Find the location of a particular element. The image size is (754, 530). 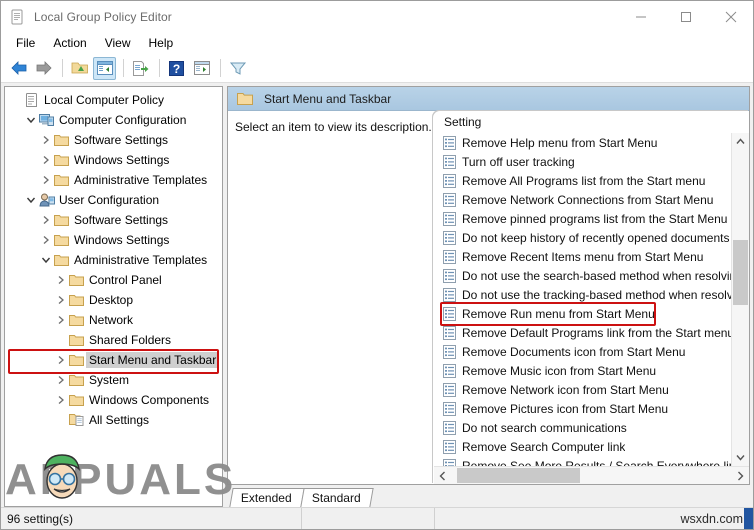

setting-row: Remove Recent Items menu from Start Menu is located at coordinates (591, 256).